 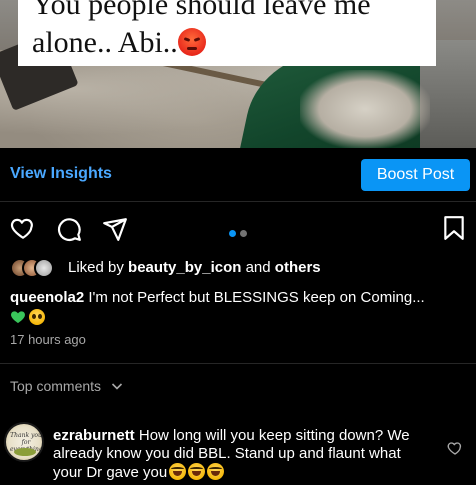 I want to click on green-heart-emoji-icon, so click(x=18, y=317).